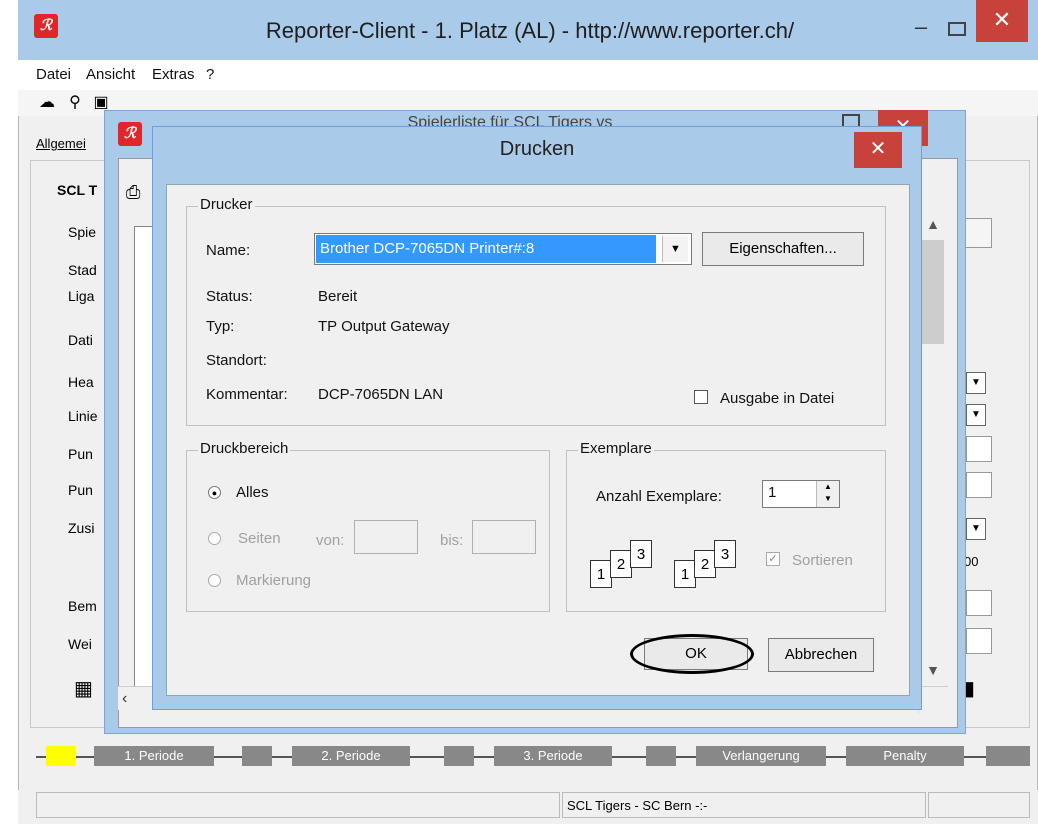 Image resolution: width=1038 pixels, height=824 pixels. I want to click on bg-label: Wei, so click(80, 644).